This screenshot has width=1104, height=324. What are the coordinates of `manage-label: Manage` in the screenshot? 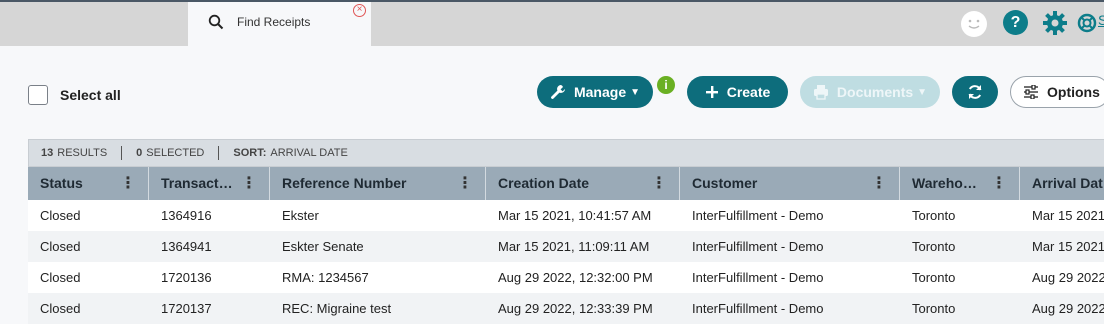 It's located at (600, 92).